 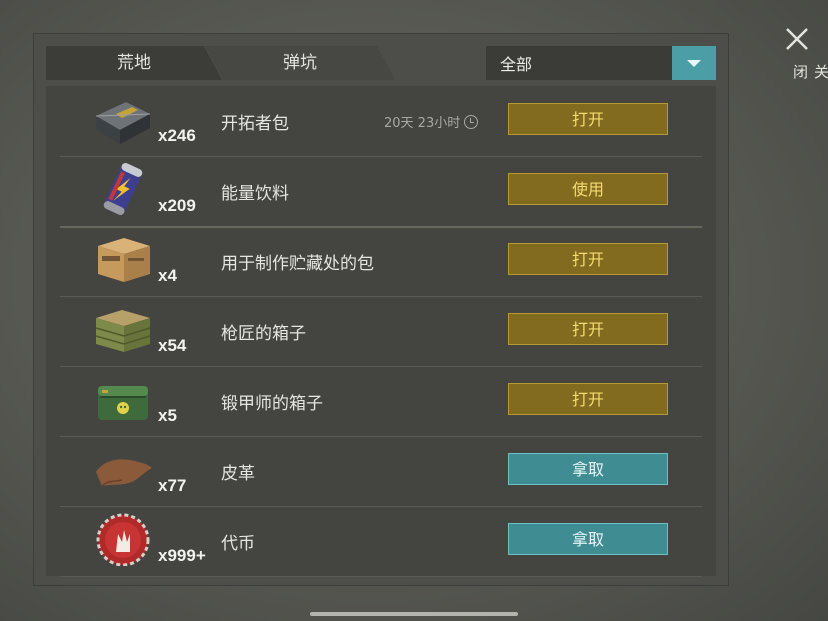 What do you see at coordinates (601, 63) in the screenshot?
I see `filter-dropdown: 全部` at bounding box center [601, 63].